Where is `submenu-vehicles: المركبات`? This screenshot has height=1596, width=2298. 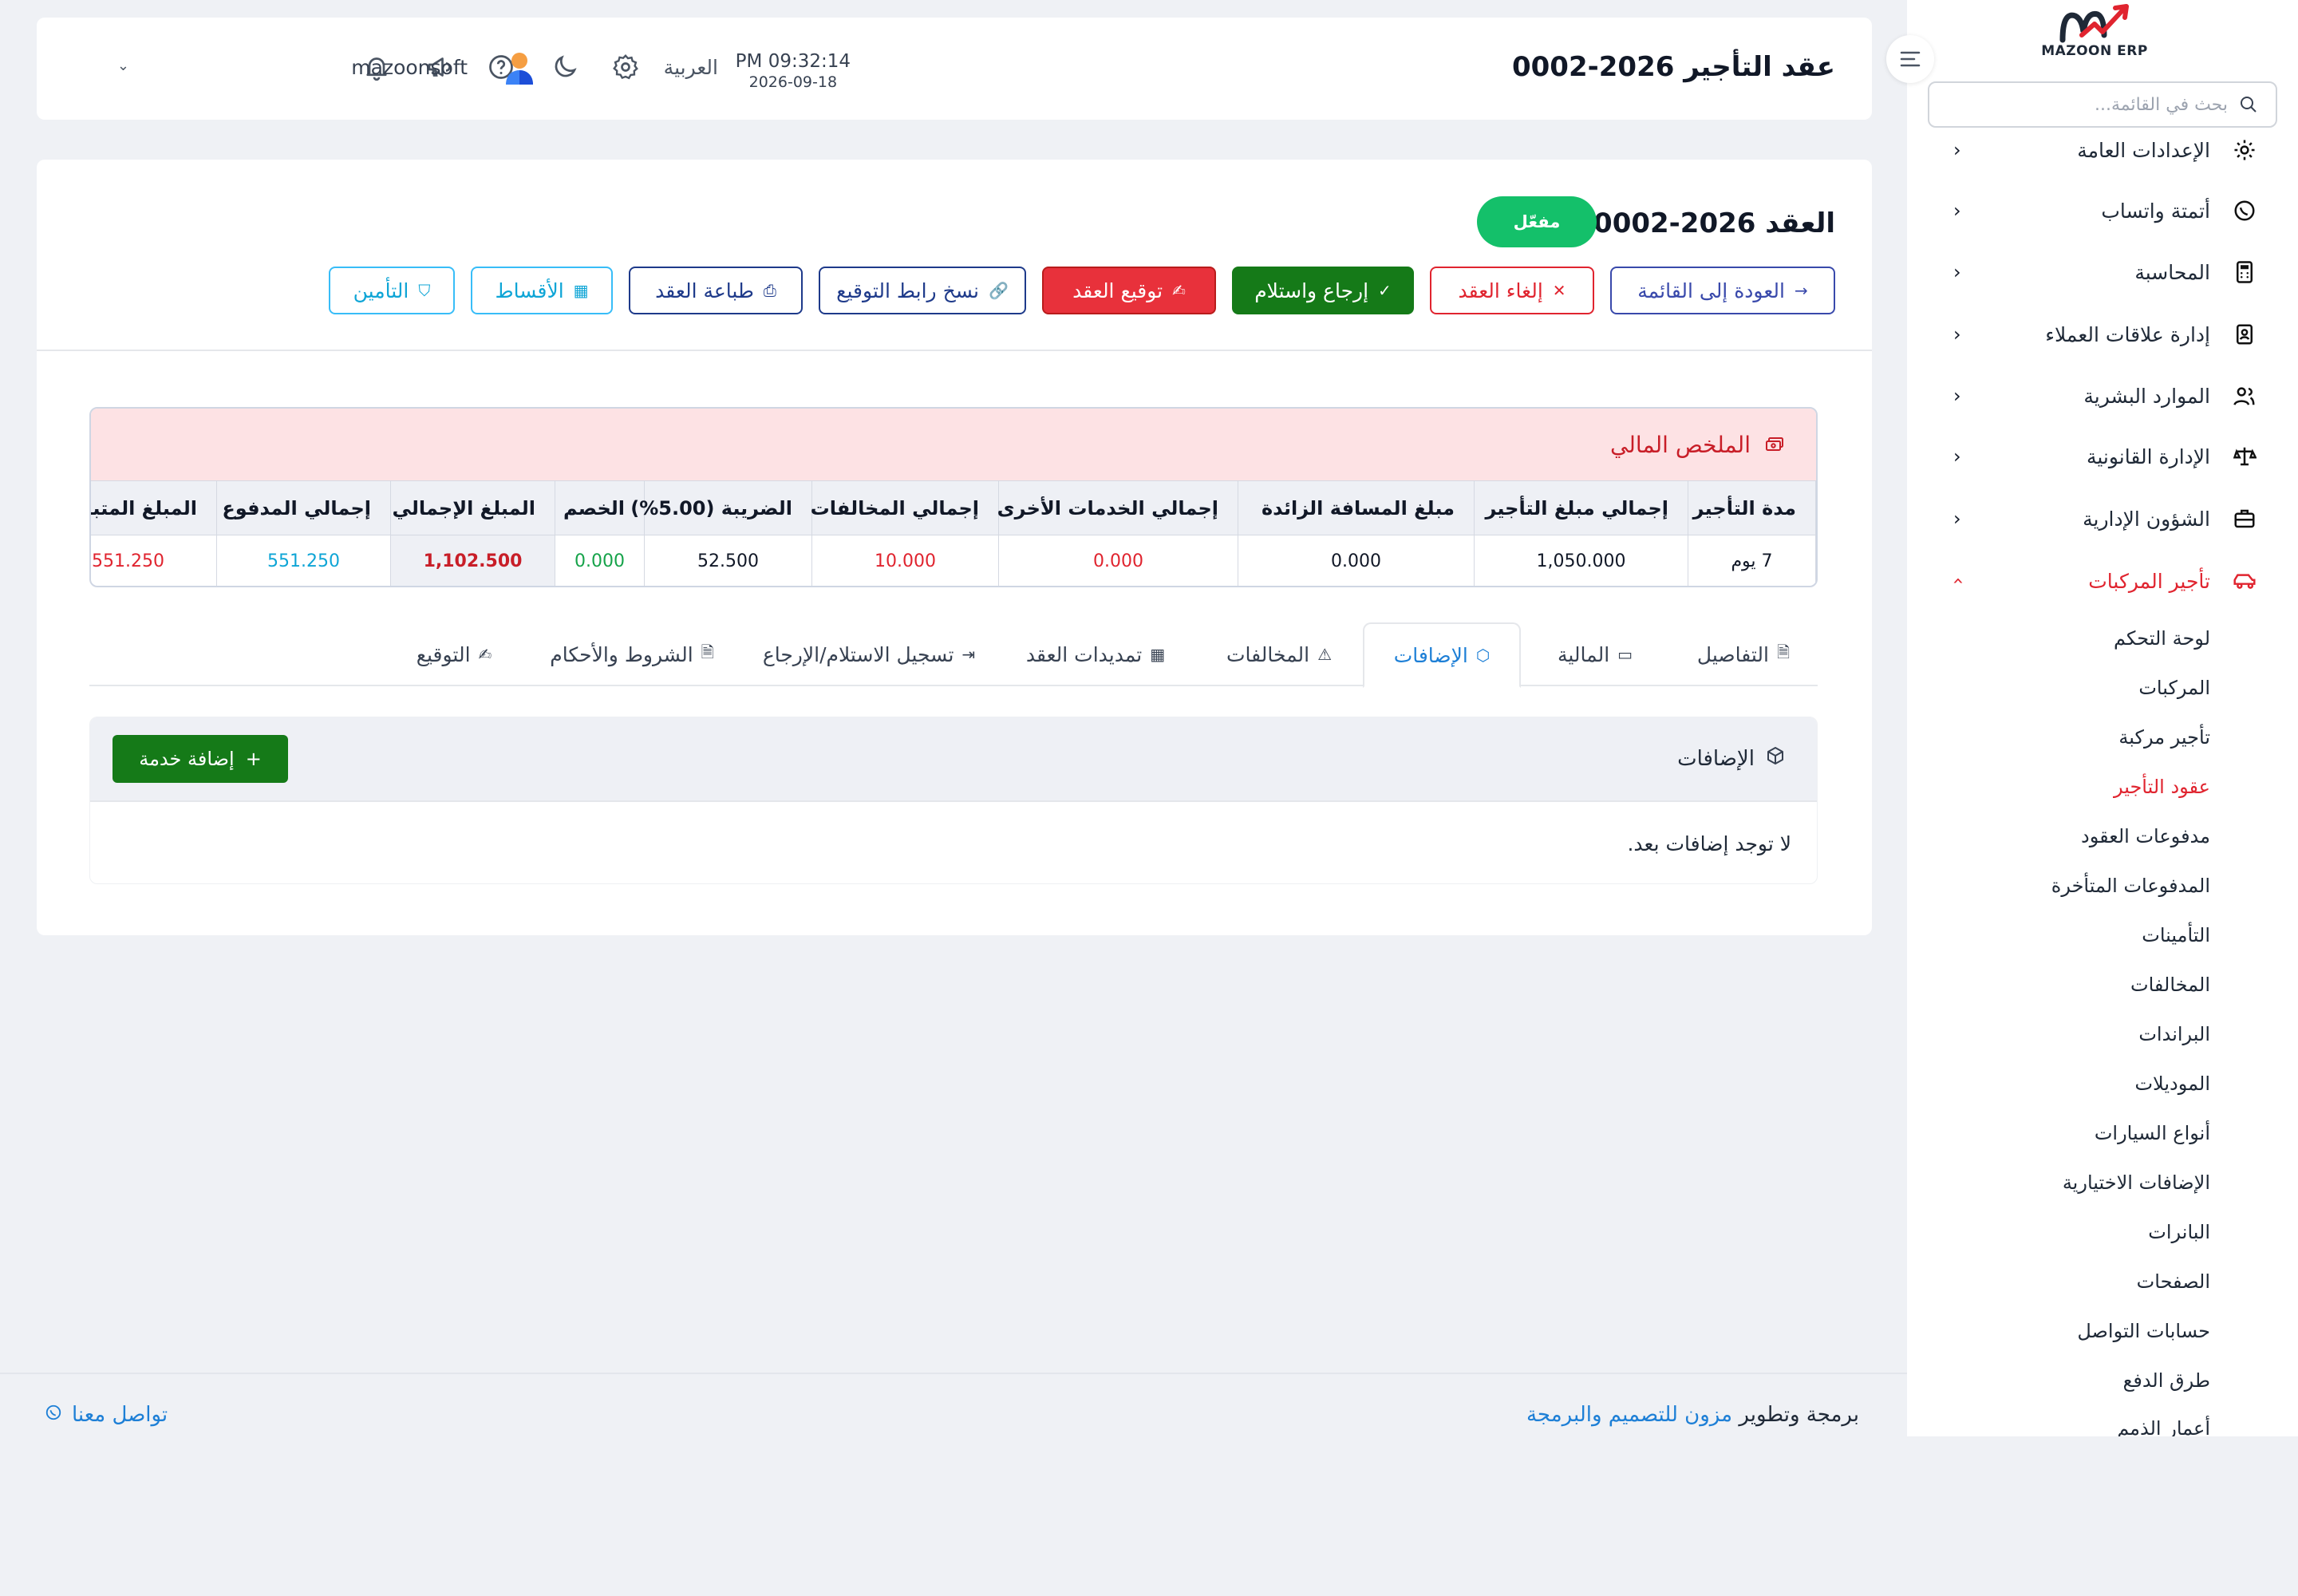 submenu-vehicles: المركبات is located at coordinates (2174, 688).